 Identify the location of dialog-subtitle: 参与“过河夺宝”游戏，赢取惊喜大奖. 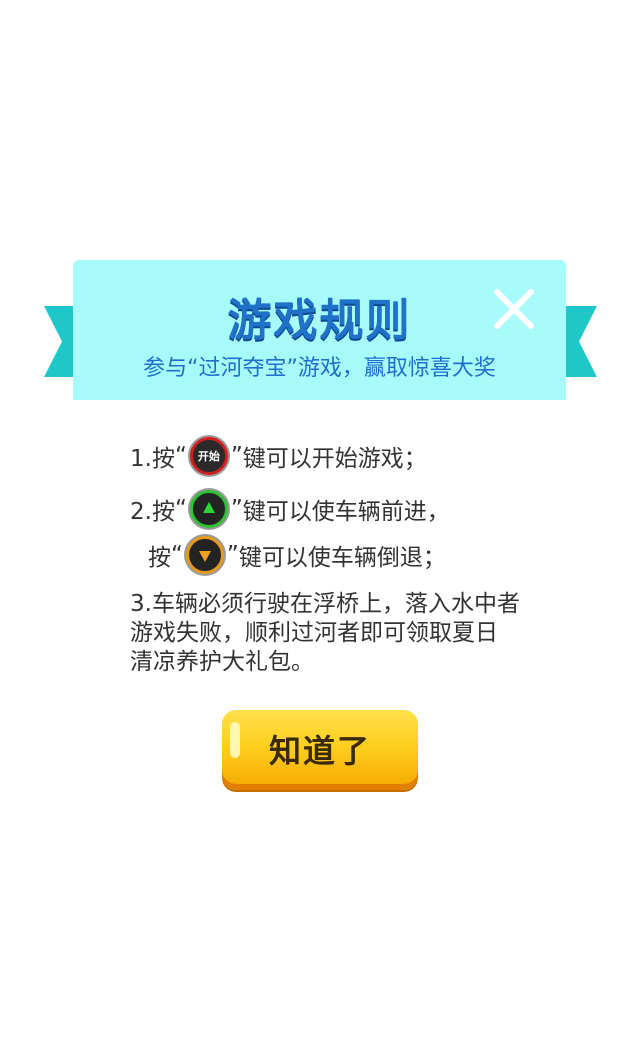
(319, 368).